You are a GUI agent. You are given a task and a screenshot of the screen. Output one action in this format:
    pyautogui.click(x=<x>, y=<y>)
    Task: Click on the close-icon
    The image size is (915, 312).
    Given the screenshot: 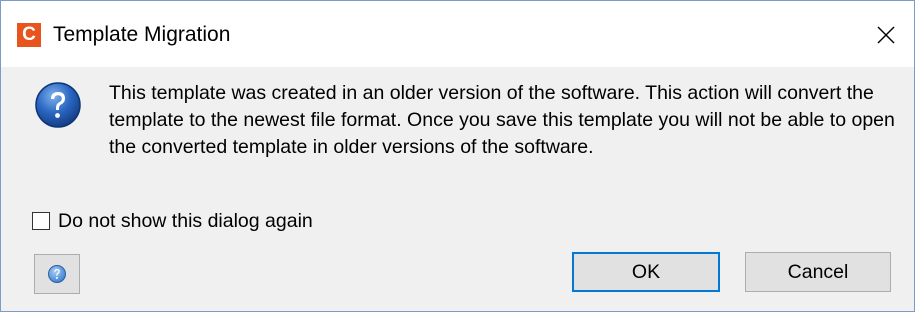 What is the action you would take?
    pyautogui.click(x=886, y=35)
    